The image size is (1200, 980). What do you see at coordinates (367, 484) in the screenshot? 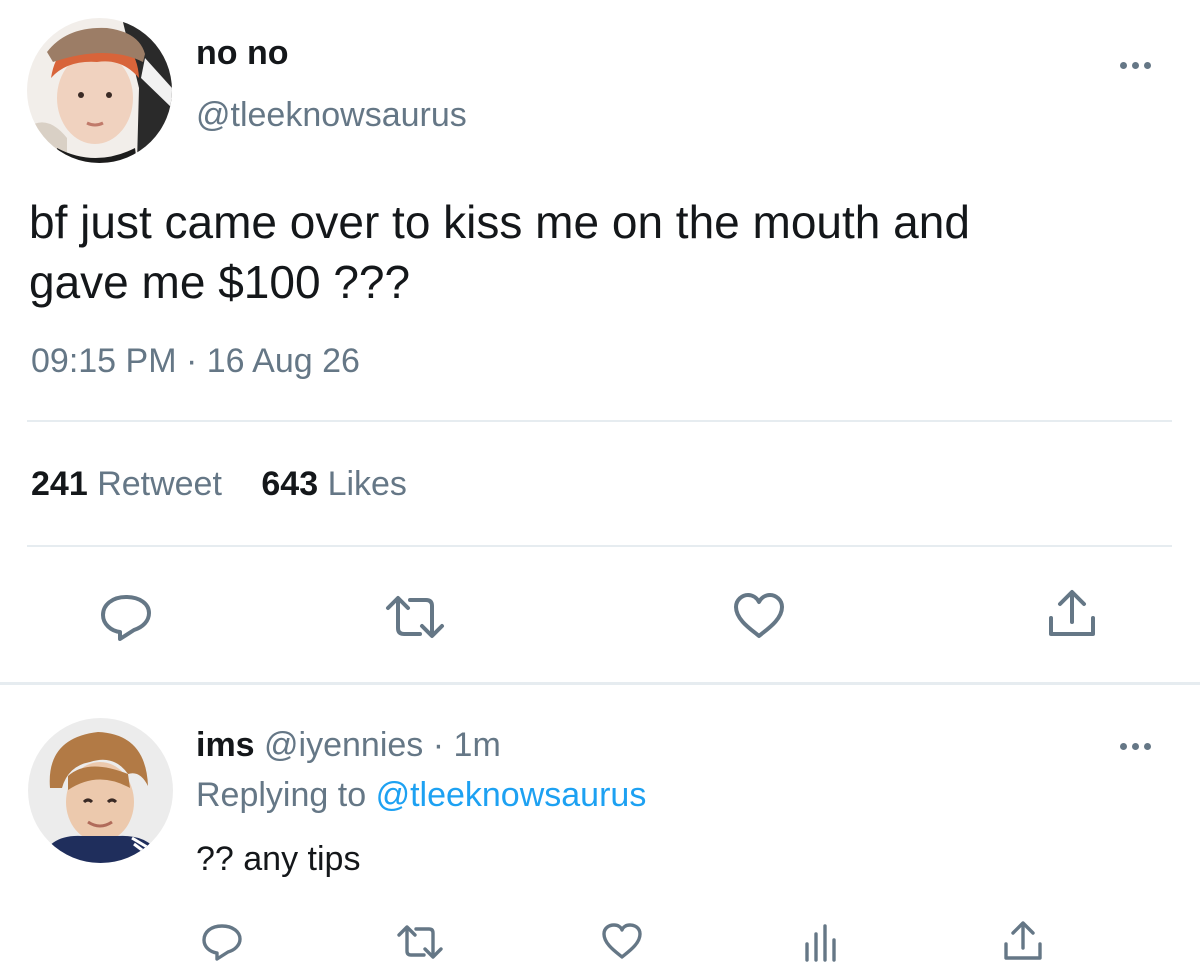
I see `likes-label: Likes` at bounding box center [367, 484].